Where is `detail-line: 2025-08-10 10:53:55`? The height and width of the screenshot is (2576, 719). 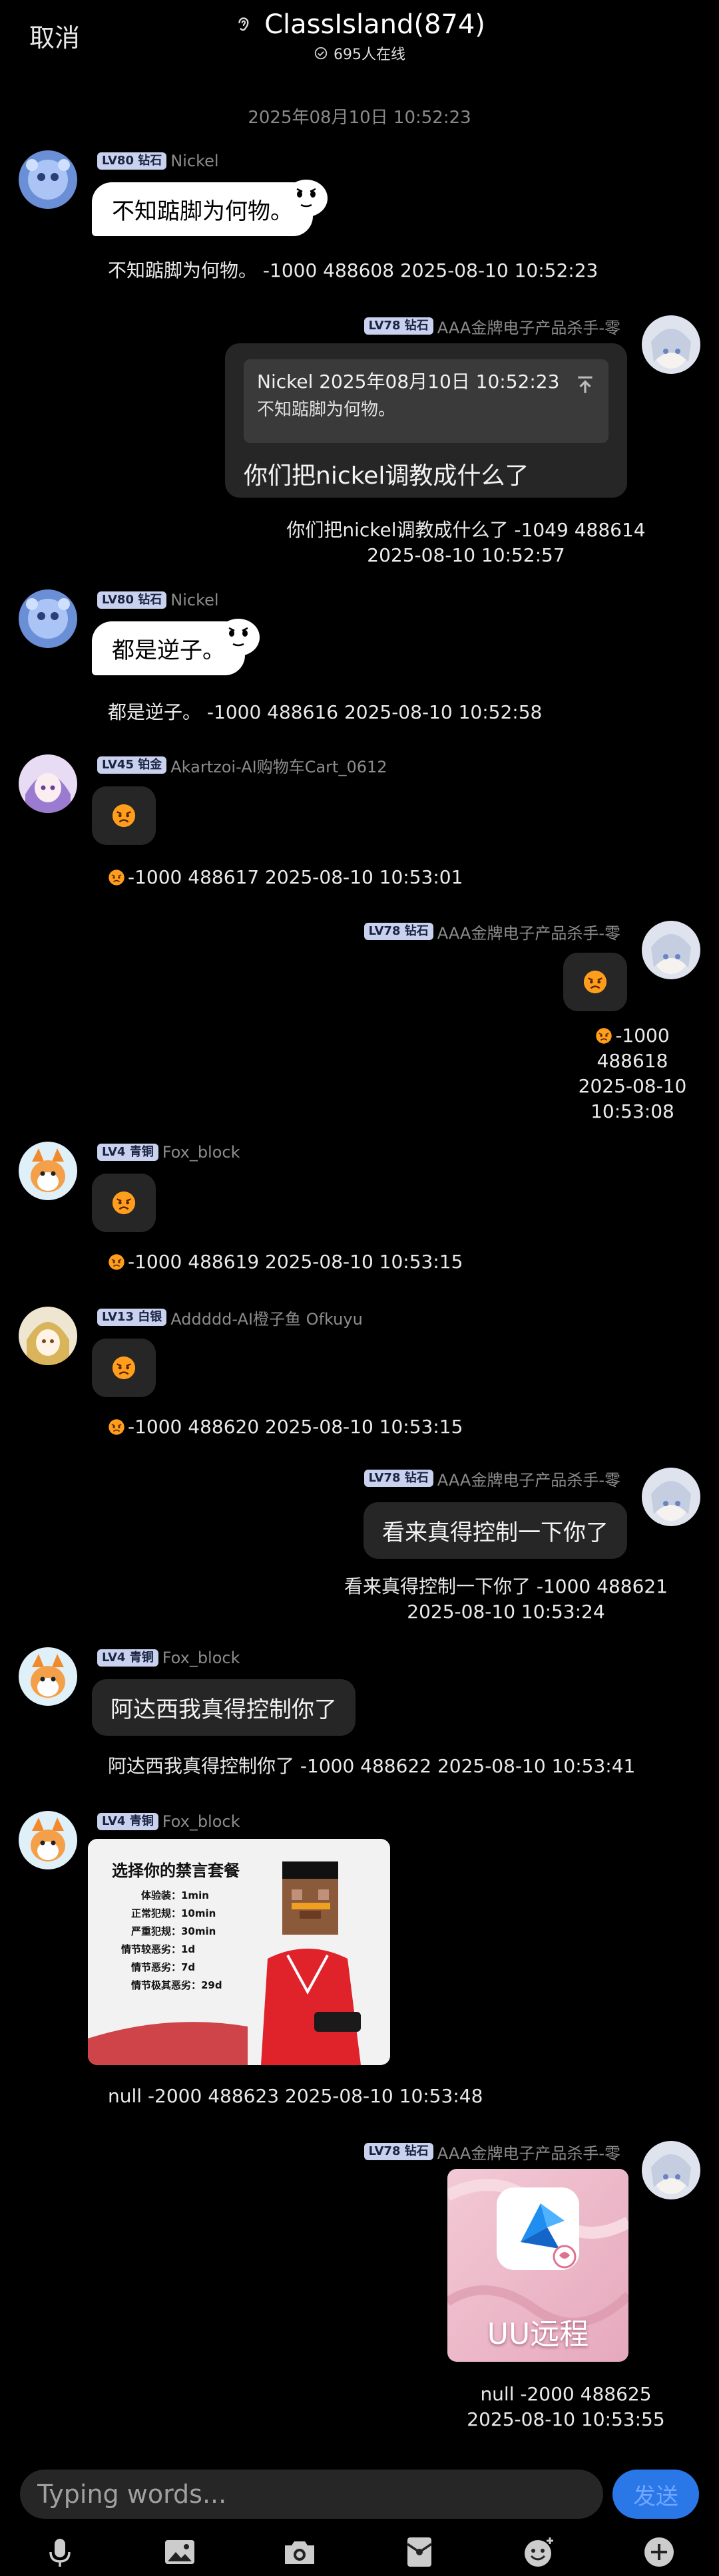
detail-line: 2025-08-10 10:53:55 is located at coordinates (566, 2419).